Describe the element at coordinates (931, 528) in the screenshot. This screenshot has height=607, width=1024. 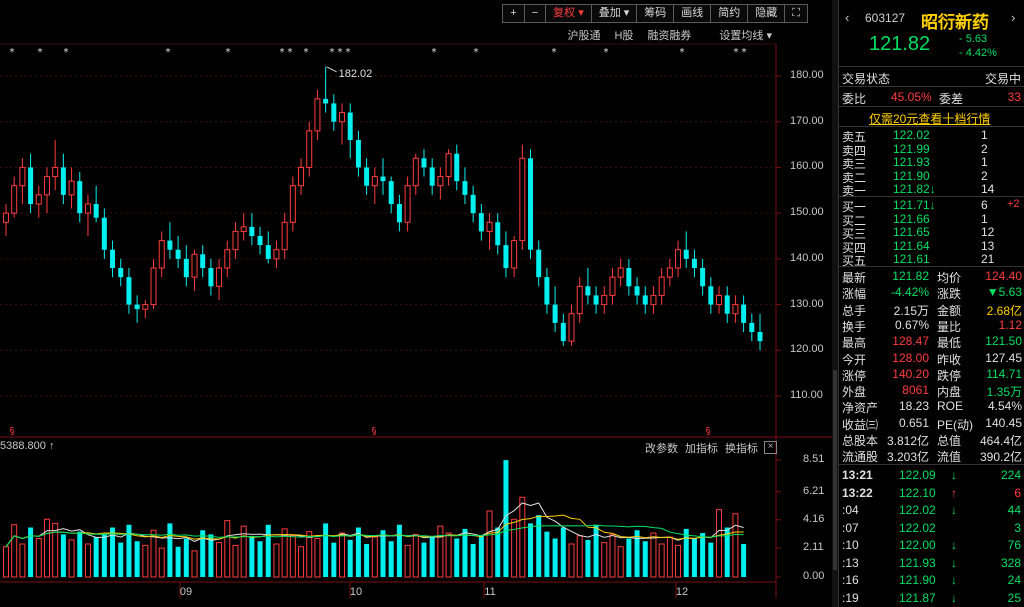
I see `tick-row: :07 122.02 3` at that location.